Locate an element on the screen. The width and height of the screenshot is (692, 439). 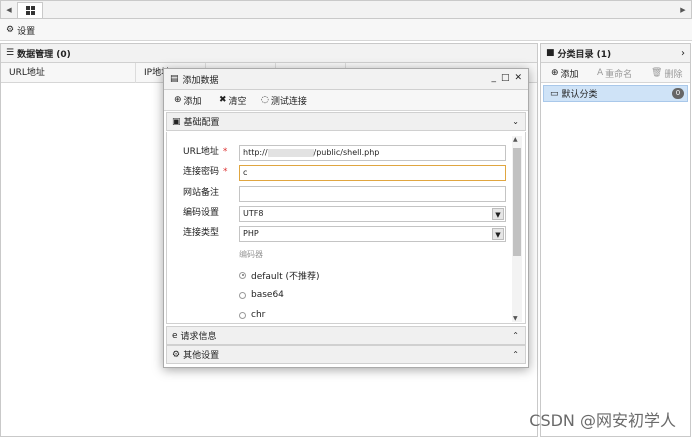
test-label: 测试连接 is located at coordinates (288, 101).